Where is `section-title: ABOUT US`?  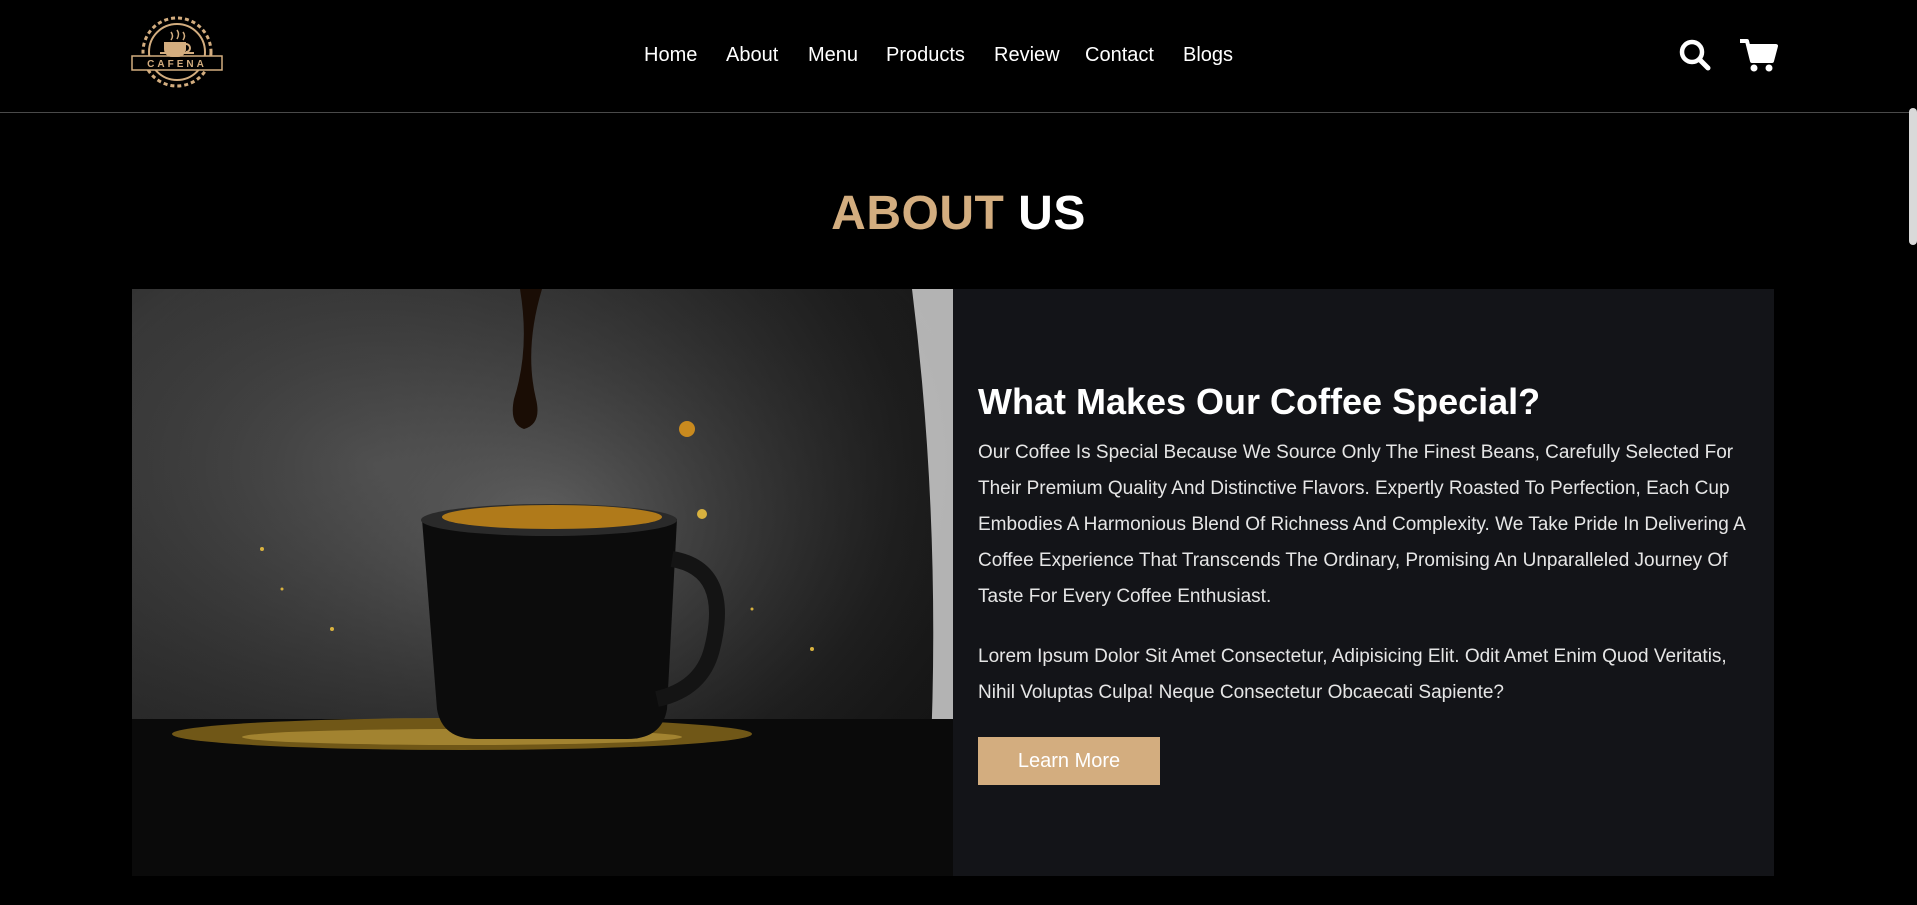 section-title: ABOUT US is located at coordinates (958, 214).